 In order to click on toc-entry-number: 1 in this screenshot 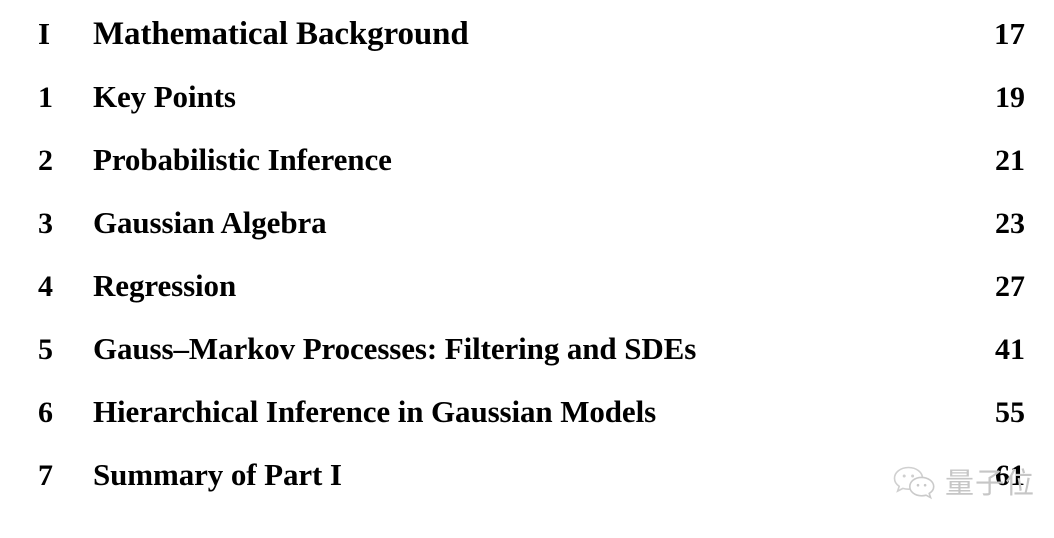, I will do `click(46, 97)`.